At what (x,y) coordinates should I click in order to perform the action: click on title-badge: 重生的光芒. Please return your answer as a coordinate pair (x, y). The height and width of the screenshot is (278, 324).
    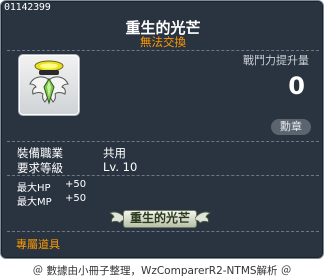
    Looking at the image, I should click on (160, 218).